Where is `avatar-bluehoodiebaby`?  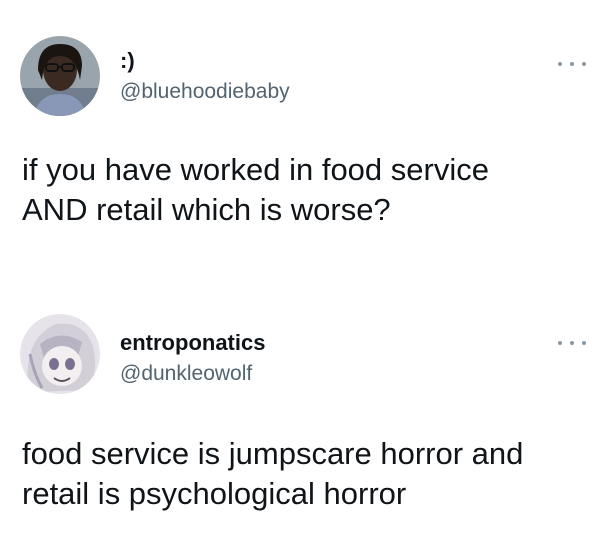 avatar-bluehoodiebaby is located at coordinates (60, 76).